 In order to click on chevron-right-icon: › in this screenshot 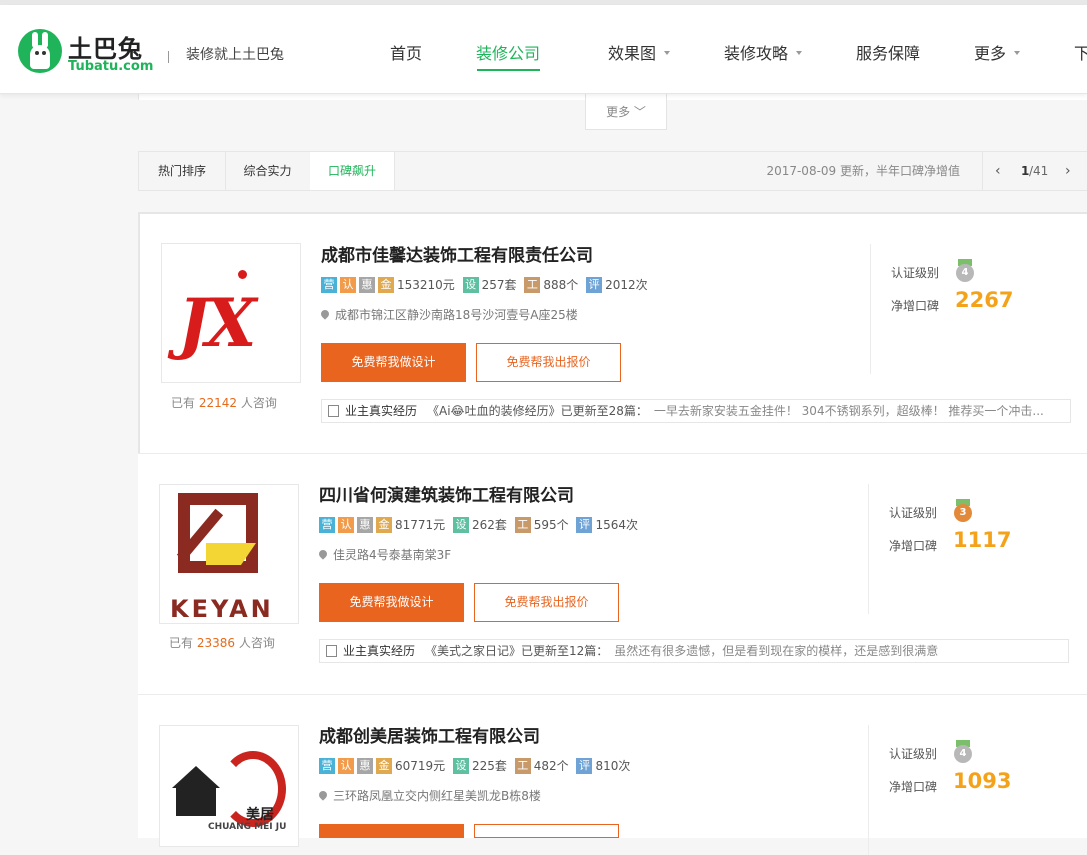, I will do `click(1068, 171)`.